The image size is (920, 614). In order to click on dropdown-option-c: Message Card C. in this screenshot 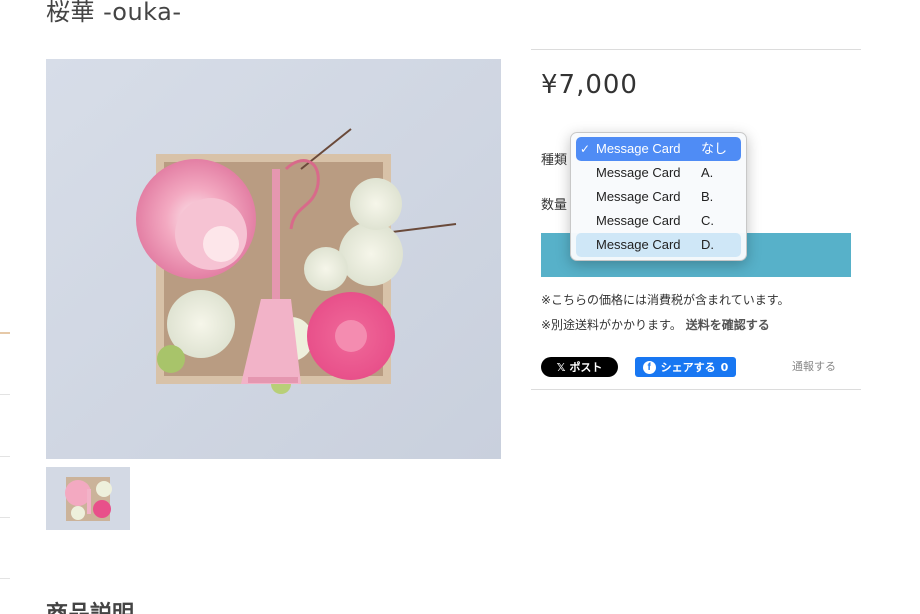, I will do `click(658, 221)`.